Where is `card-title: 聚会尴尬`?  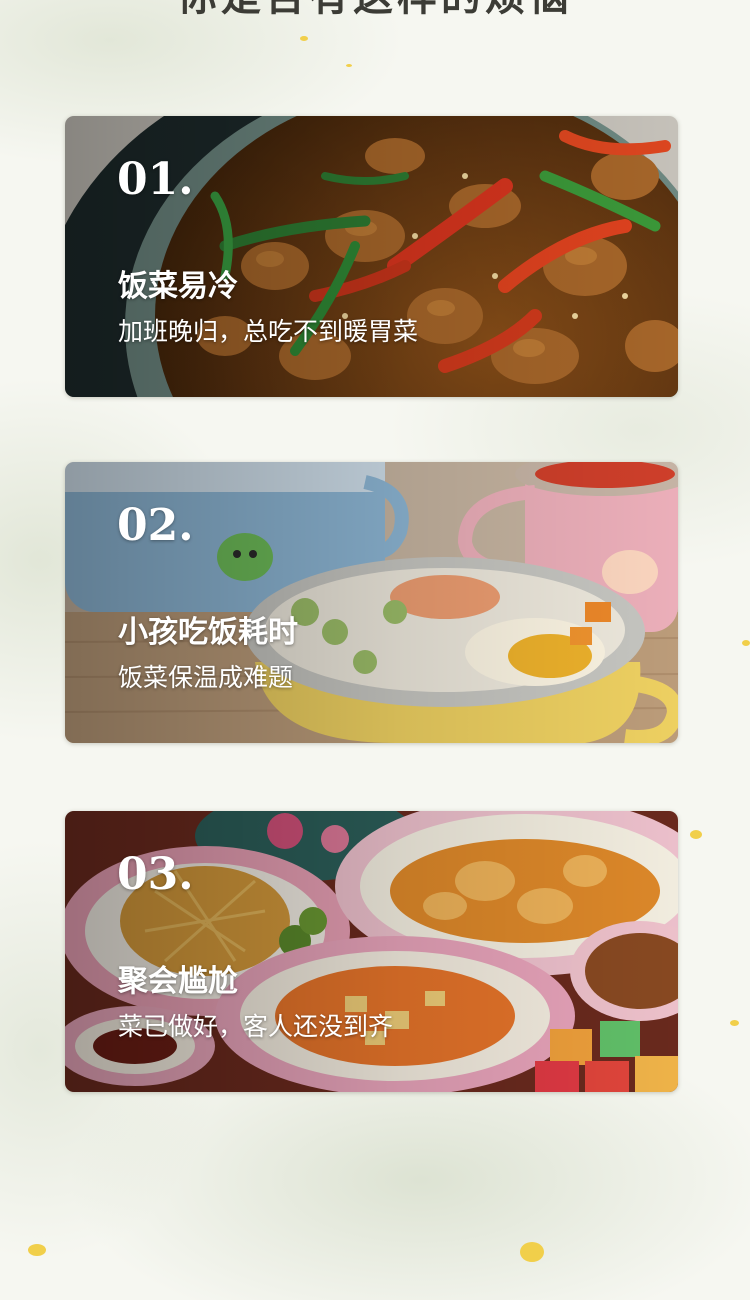 card-title: 聚会尴尬 is located at coordinates (178, 981).